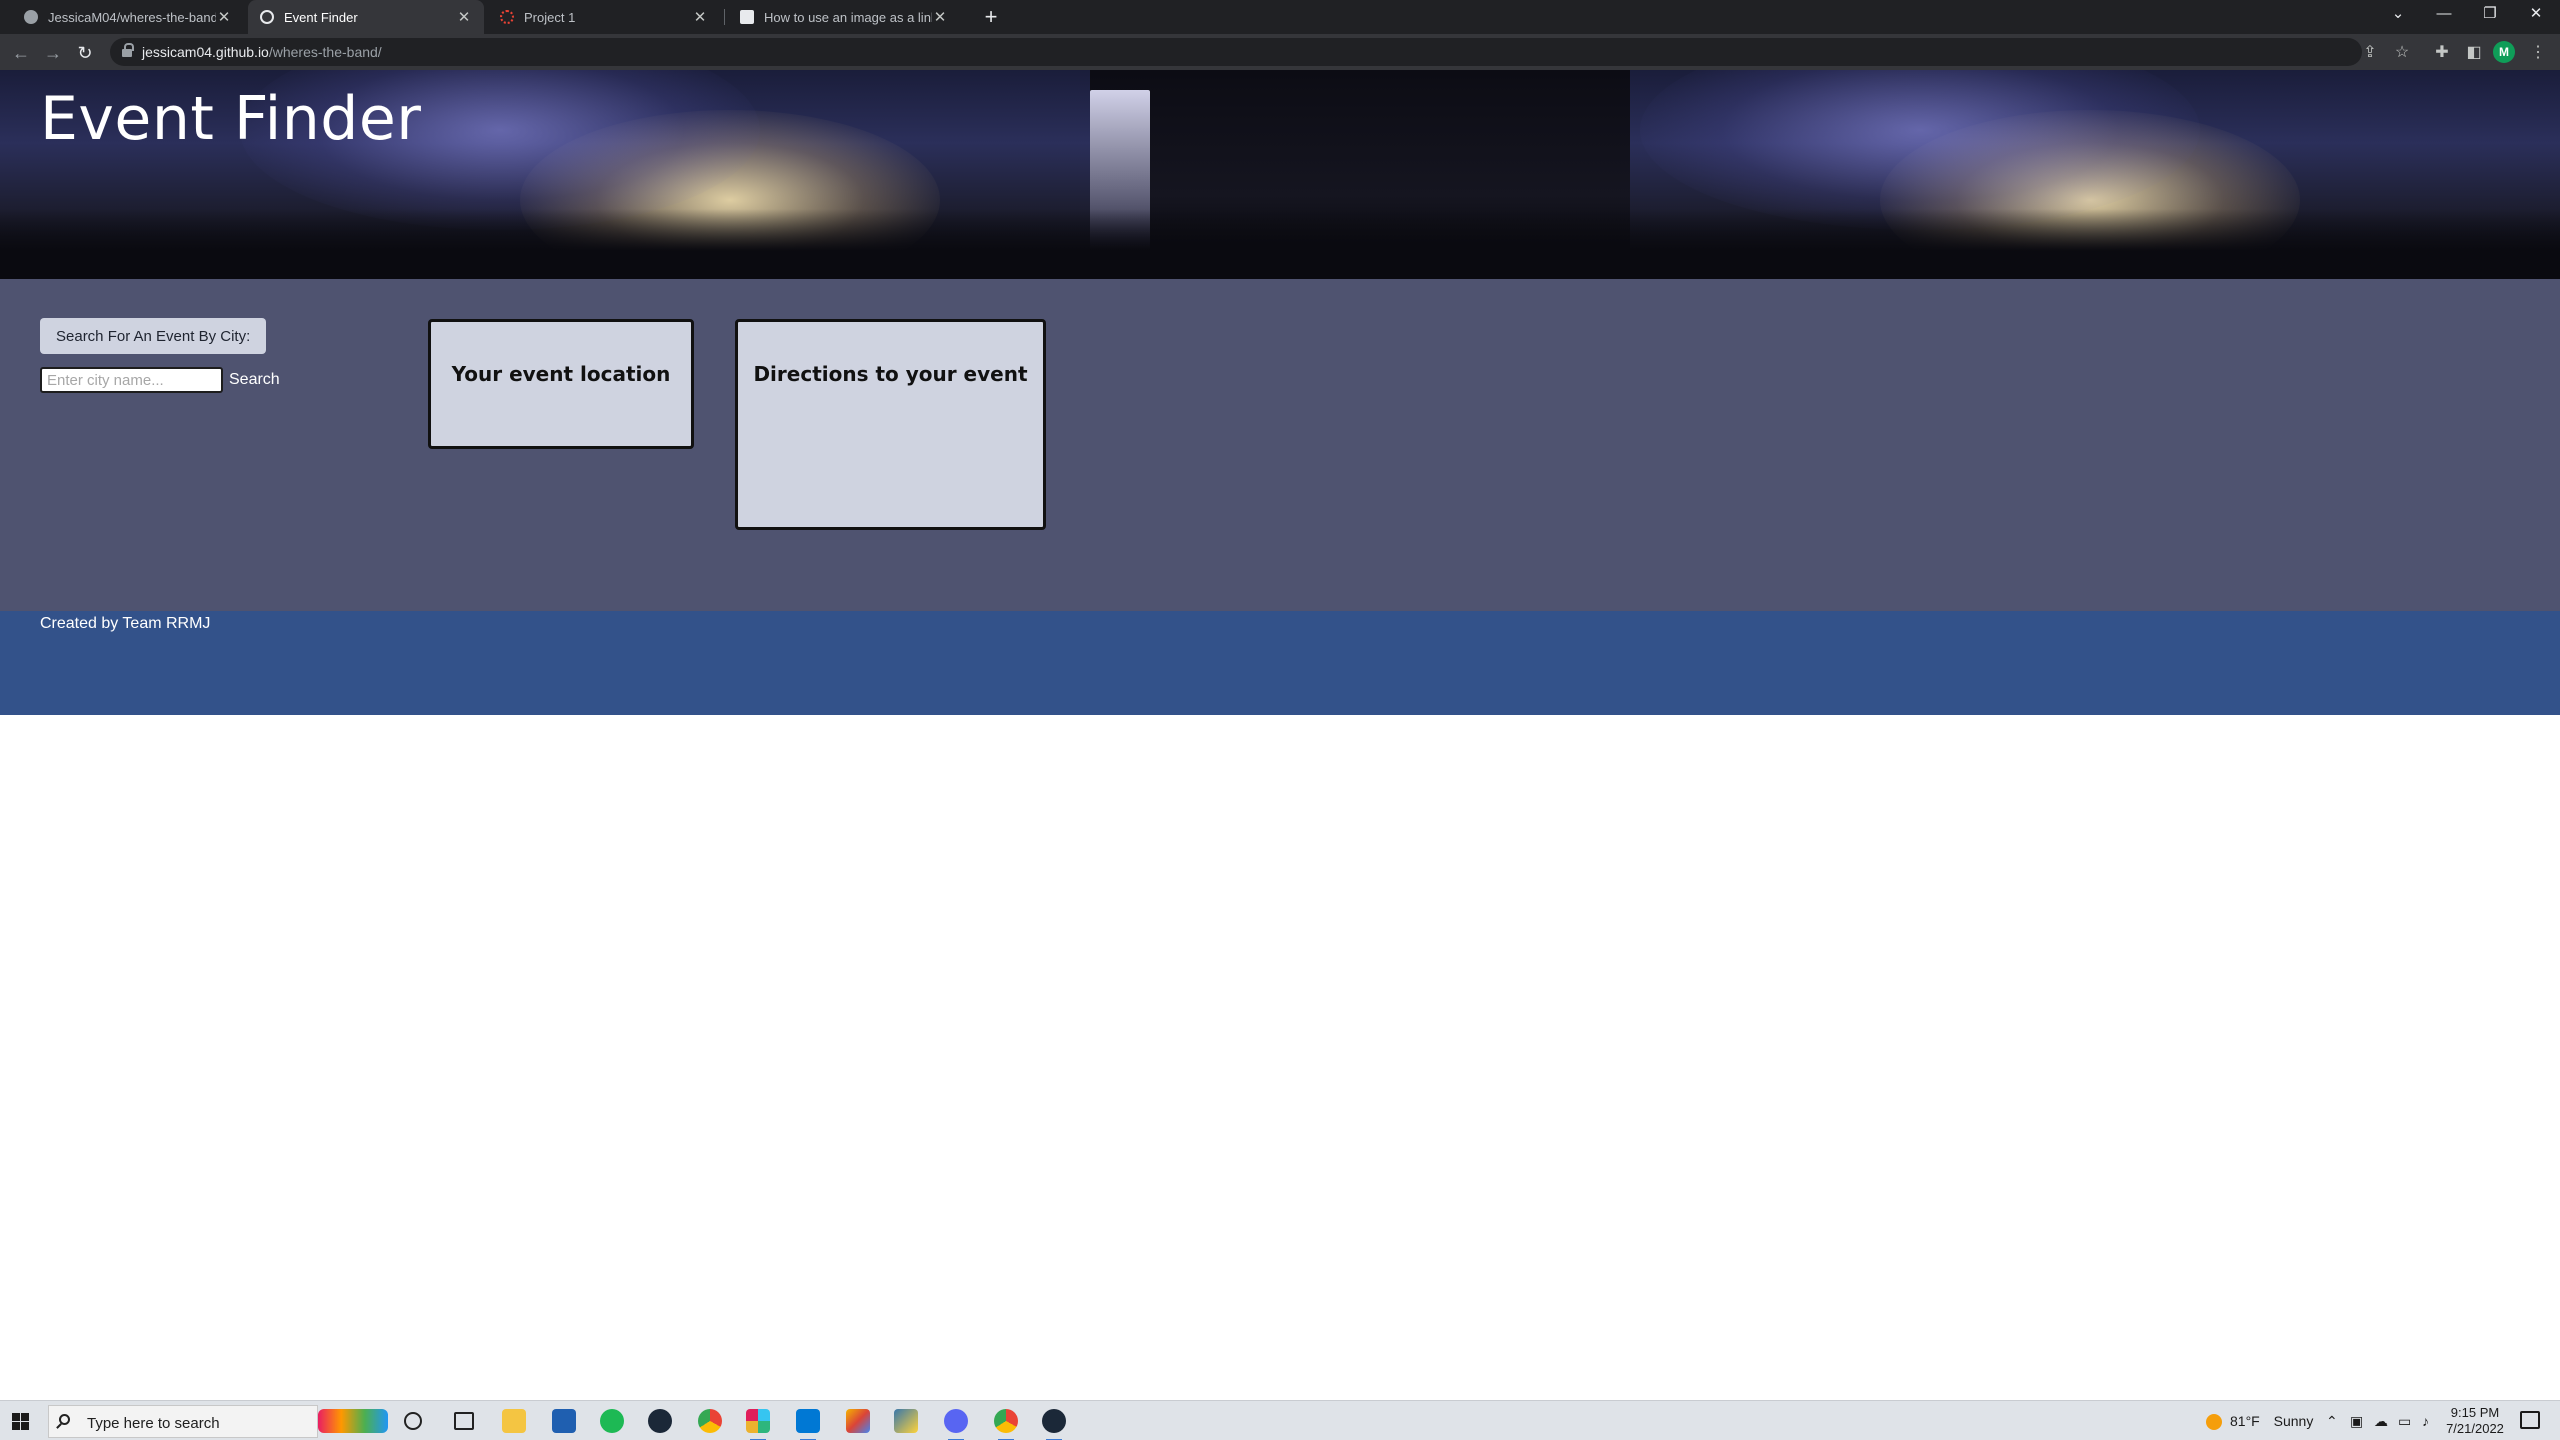  Describe the element at coordinates (31, 17) in the screenshot. I see `github-icon` at that location.